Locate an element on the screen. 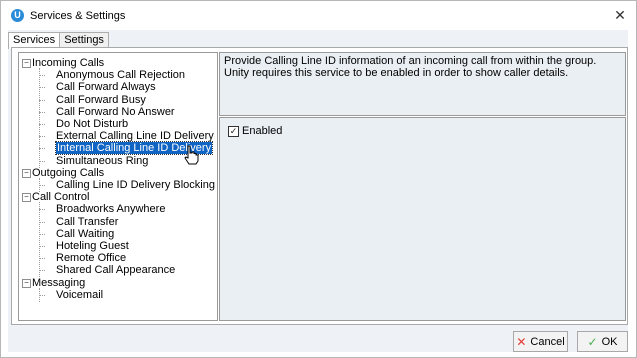 The image size is (637, 358). tree-item: Shared Call Appearance is located at coordinates (115, 270).